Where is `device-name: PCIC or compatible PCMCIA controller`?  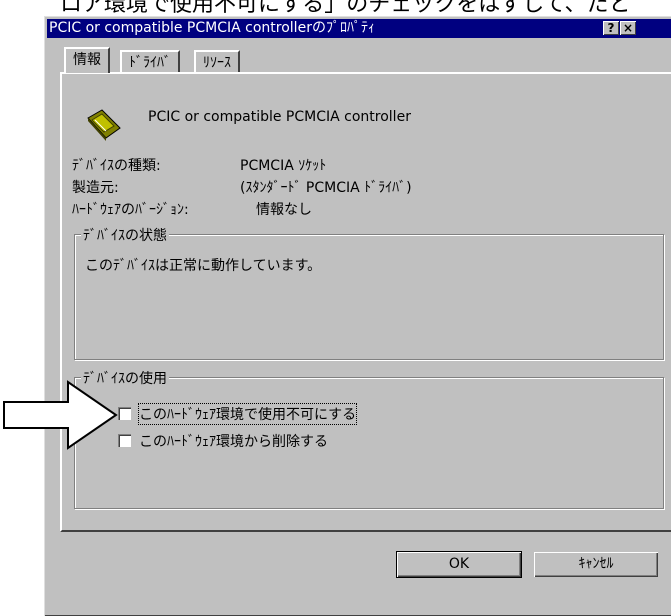
device-name: PCIC or compatible PCMCIA controller is located at coordinates (279, 117).